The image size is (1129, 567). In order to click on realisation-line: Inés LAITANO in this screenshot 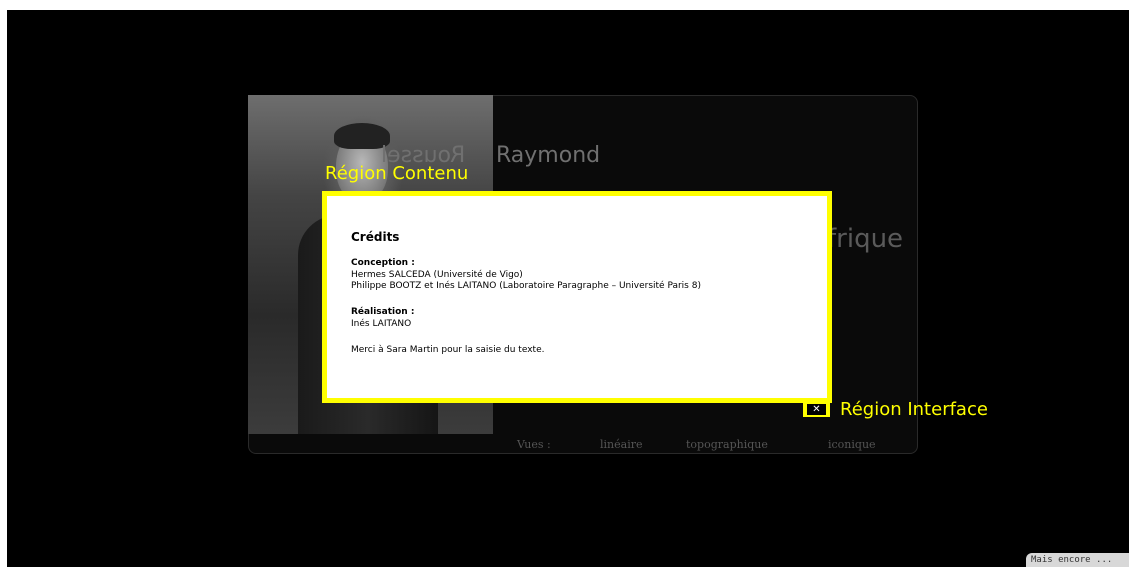, I will do `click(381, 324)`.